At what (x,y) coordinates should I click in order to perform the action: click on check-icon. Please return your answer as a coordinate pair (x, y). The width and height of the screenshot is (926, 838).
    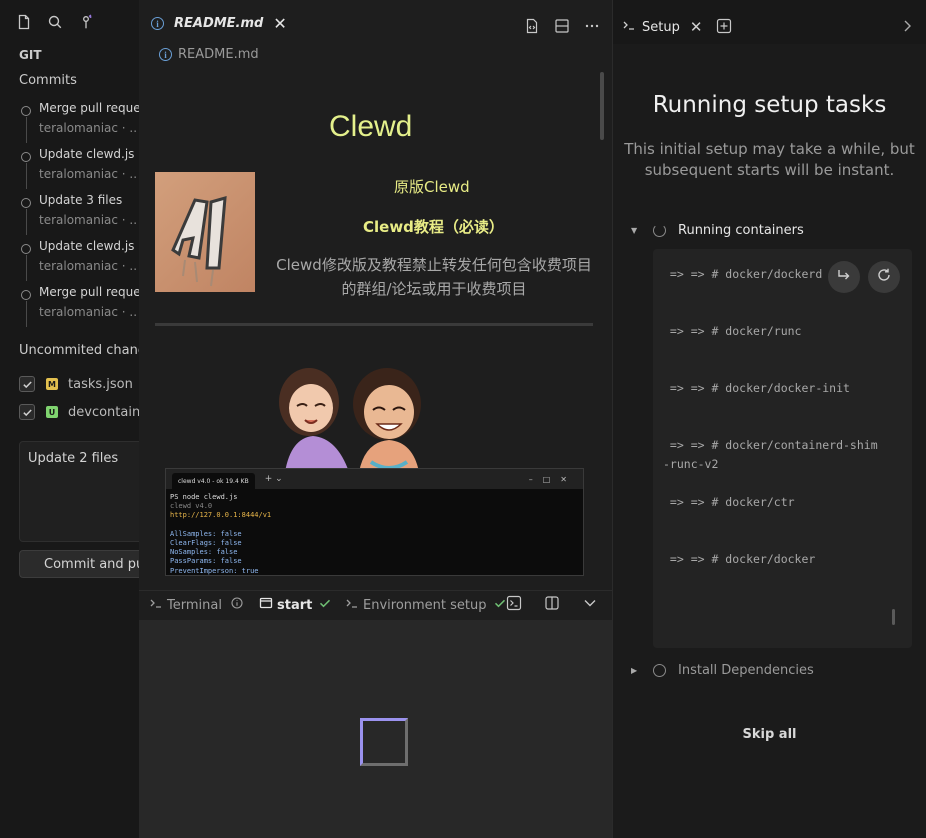
    Looking at the image, I should click on (327, 605).